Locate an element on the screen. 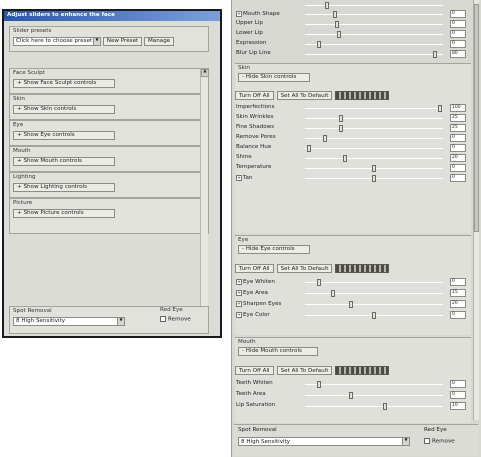 The height and width of the screenshot is (457, 481). panel-scrollbar is located at coordinates (476, 210).